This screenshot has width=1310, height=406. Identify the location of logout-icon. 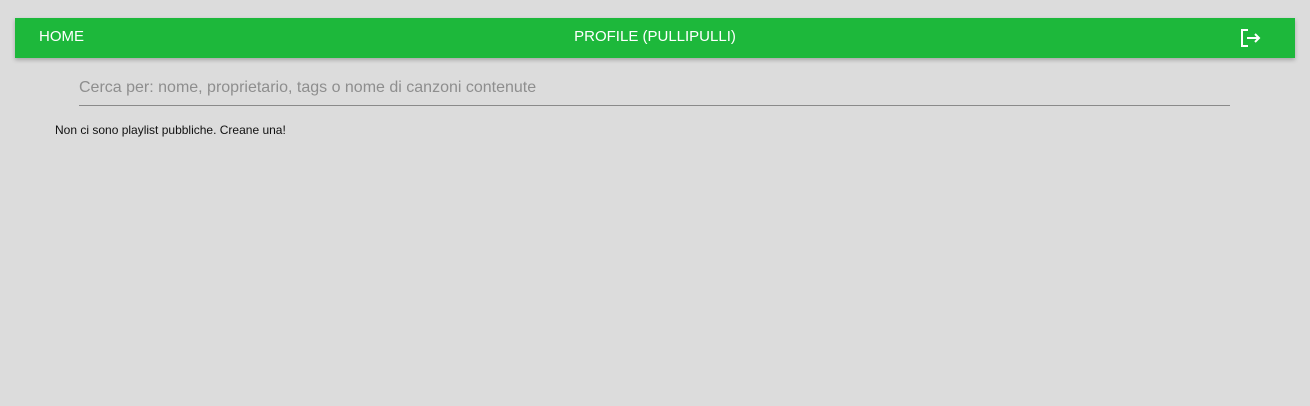
(1251, 38).